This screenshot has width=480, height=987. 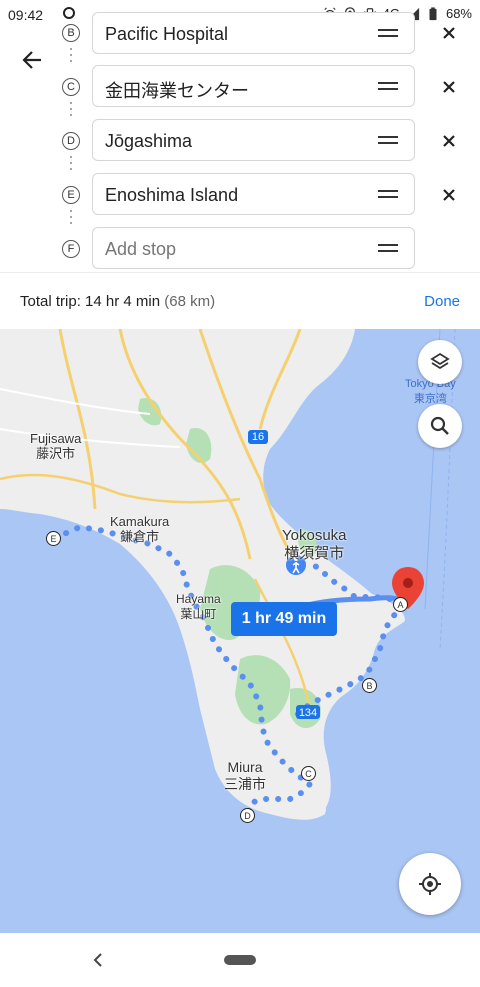 I want to click on road-134-label: 134, so click(x=308, y=713).